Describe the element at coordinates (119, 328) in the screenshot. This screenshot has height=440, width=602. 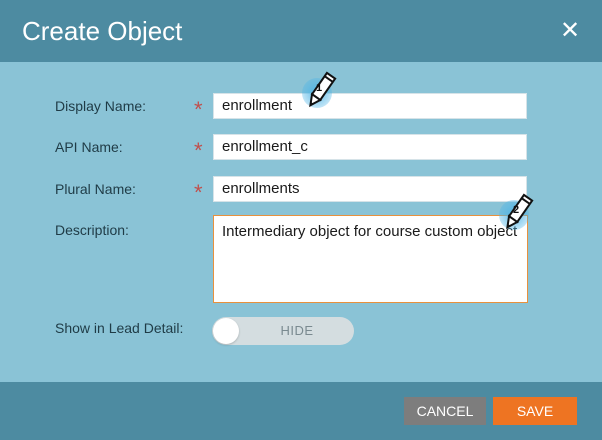
I see `show-in-lead-detail-label: Show in Lead Detail:` at that location.